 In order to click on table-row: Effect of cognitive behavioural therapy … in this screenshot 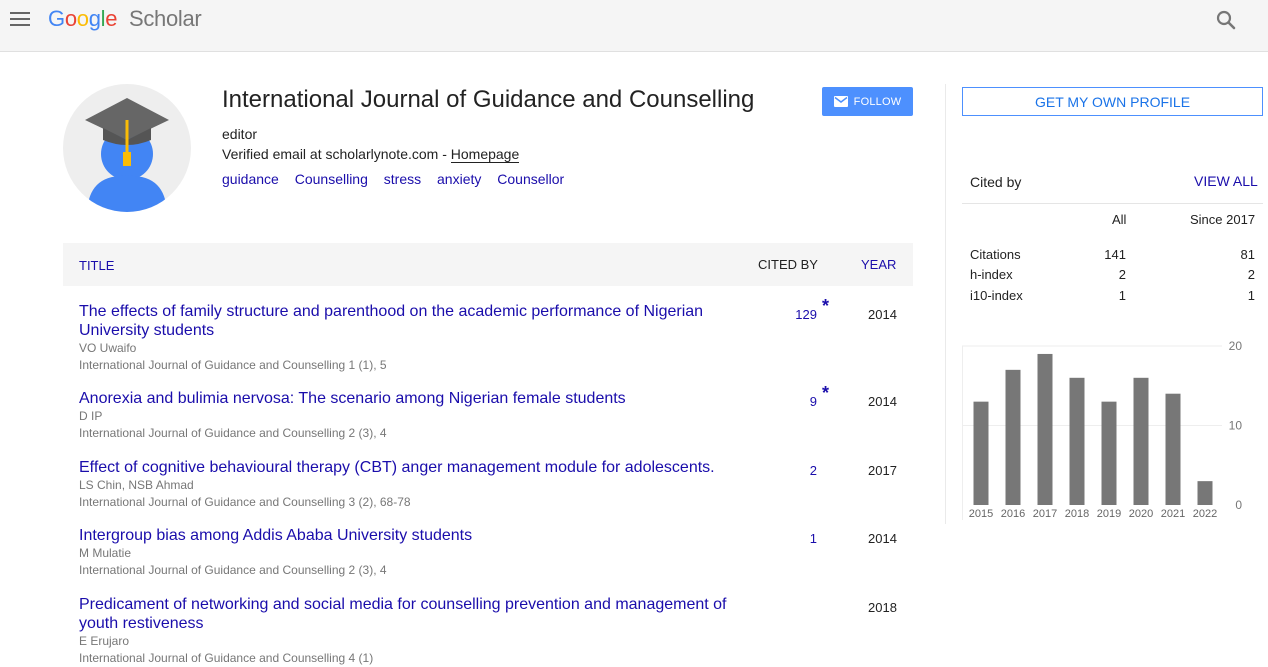, I will do `click(496, 484)`.